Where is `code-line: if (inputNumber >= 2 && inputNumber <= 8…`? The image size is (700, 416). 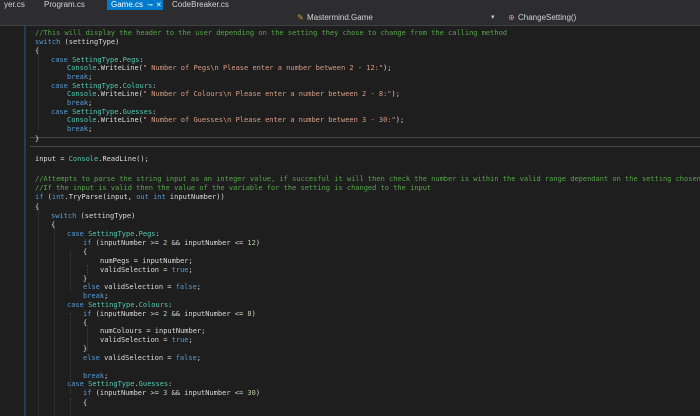
code-line: if (inputNumber >= 2 && inputNumber <= 8… is located at coordinates (169, 314).